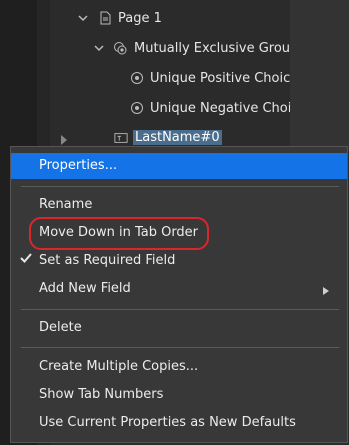 Image resolution: width=349 pixels, height=445 pixels. I want to click on menu-item-add-new-field: Add New Field, so click(179, 289).